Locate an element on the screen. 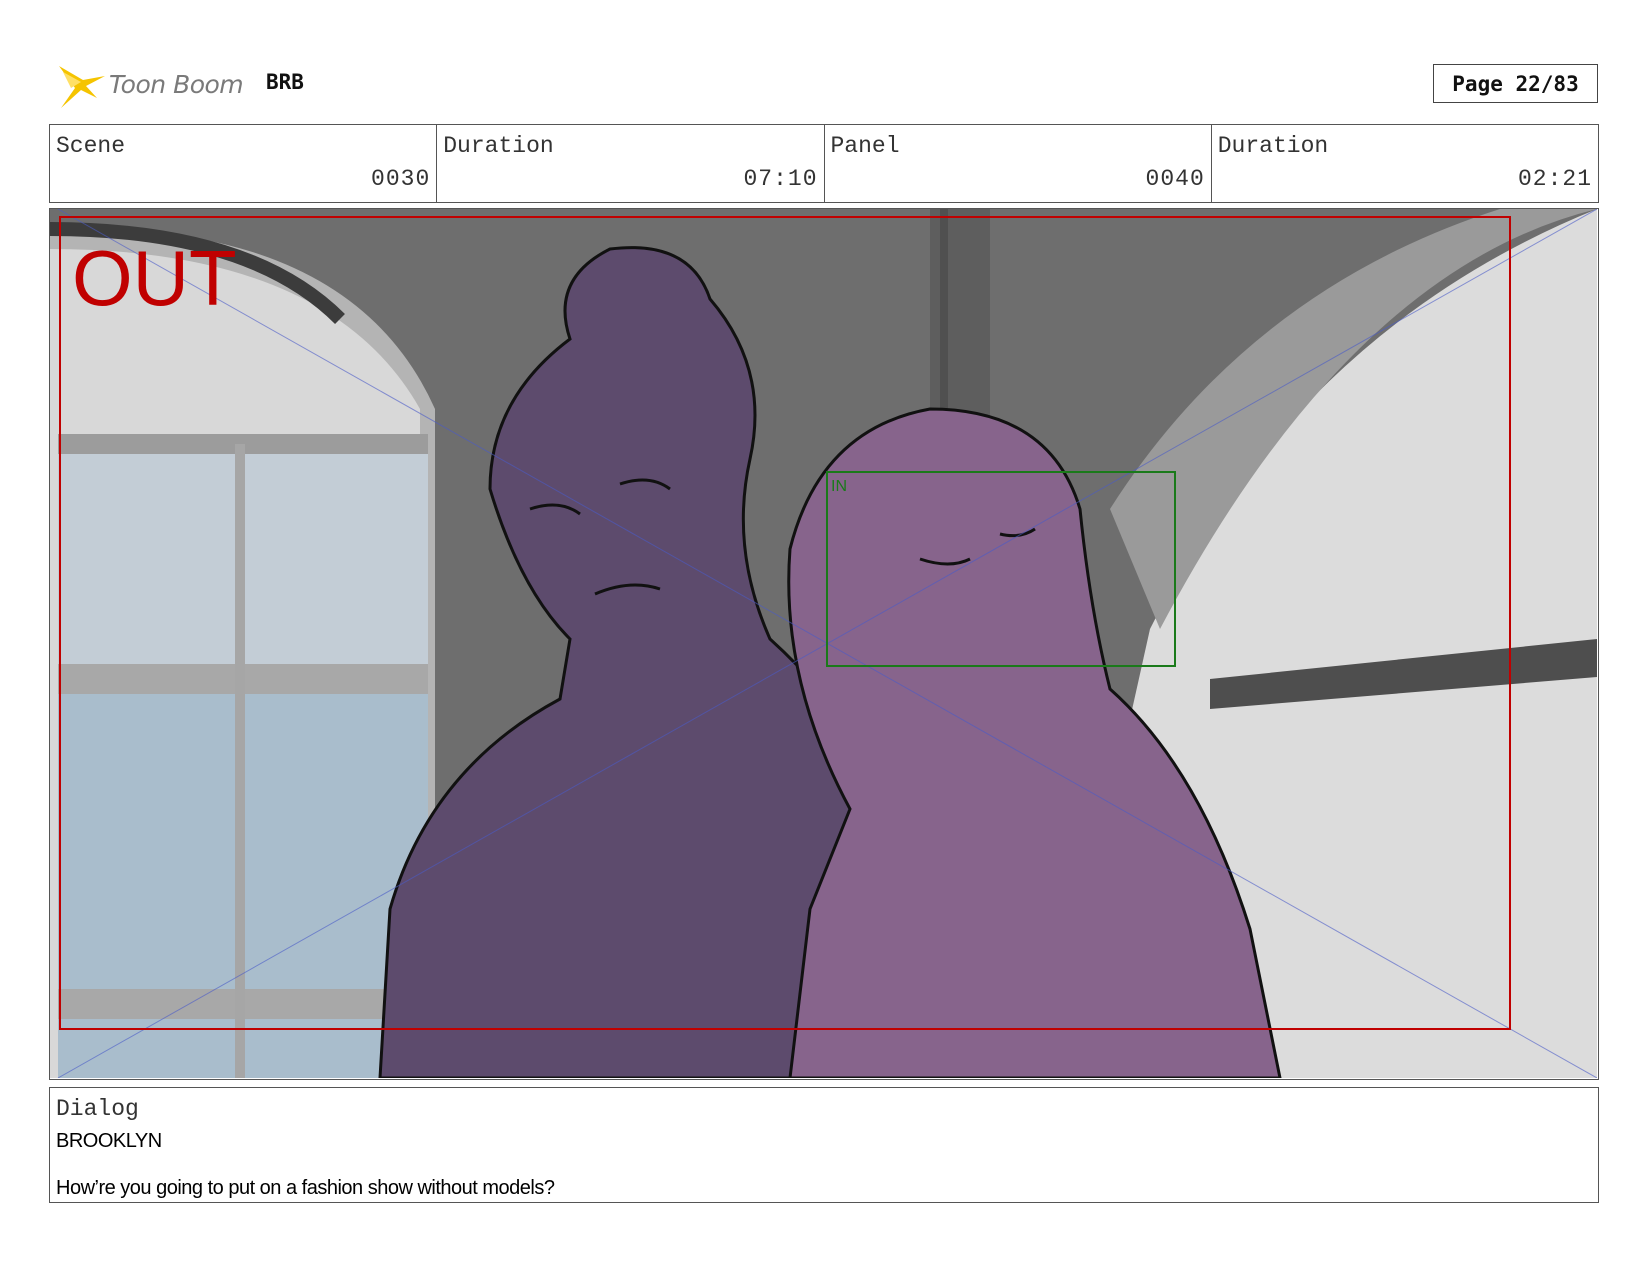 This screenshot has height=1275, width=1650. dialog-label: Dialog is located at coordinates (97, 1109).